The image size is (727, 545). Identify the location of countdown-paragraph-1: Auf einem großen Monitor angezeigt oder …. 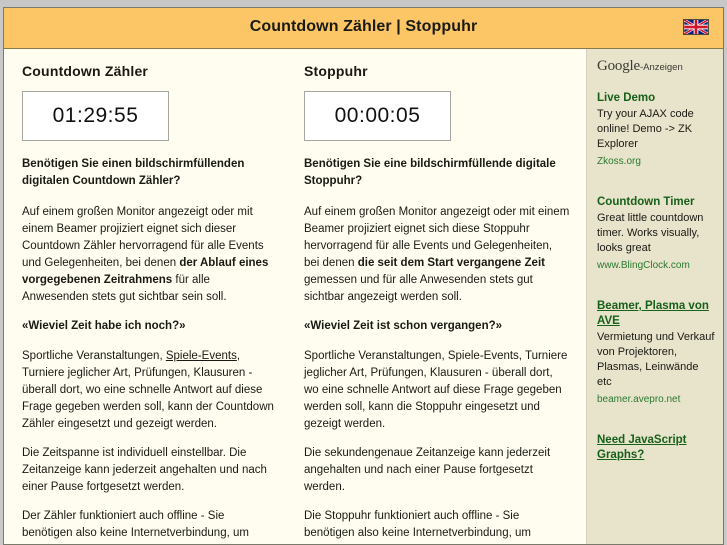
(150, 255).